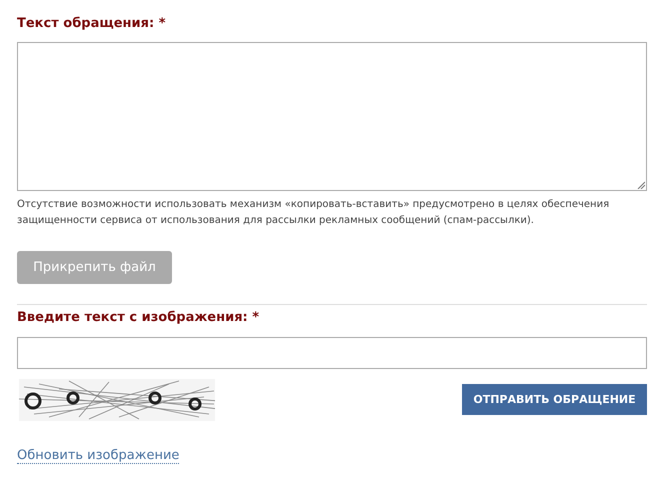 The width and height of the screenshot is (666, 481). Describe the element at coordinates (92, 24) in the screenshot. I see `field-label: Текст обращения: *` at that location.